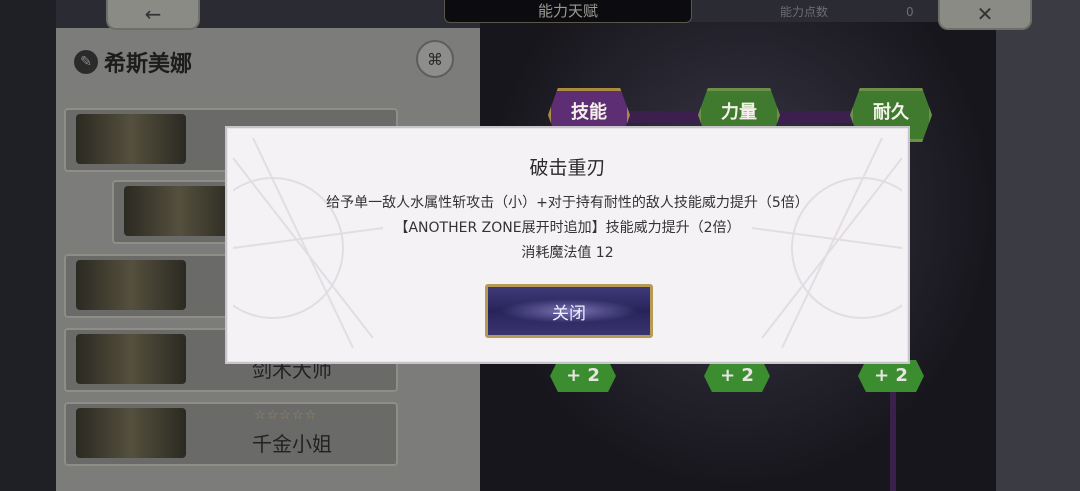  What do you see at coordinates (567, 253) in the screenshot?
I see `skill-mp-cost: 消耗魔法值 12` at bounding box center [567, 253].